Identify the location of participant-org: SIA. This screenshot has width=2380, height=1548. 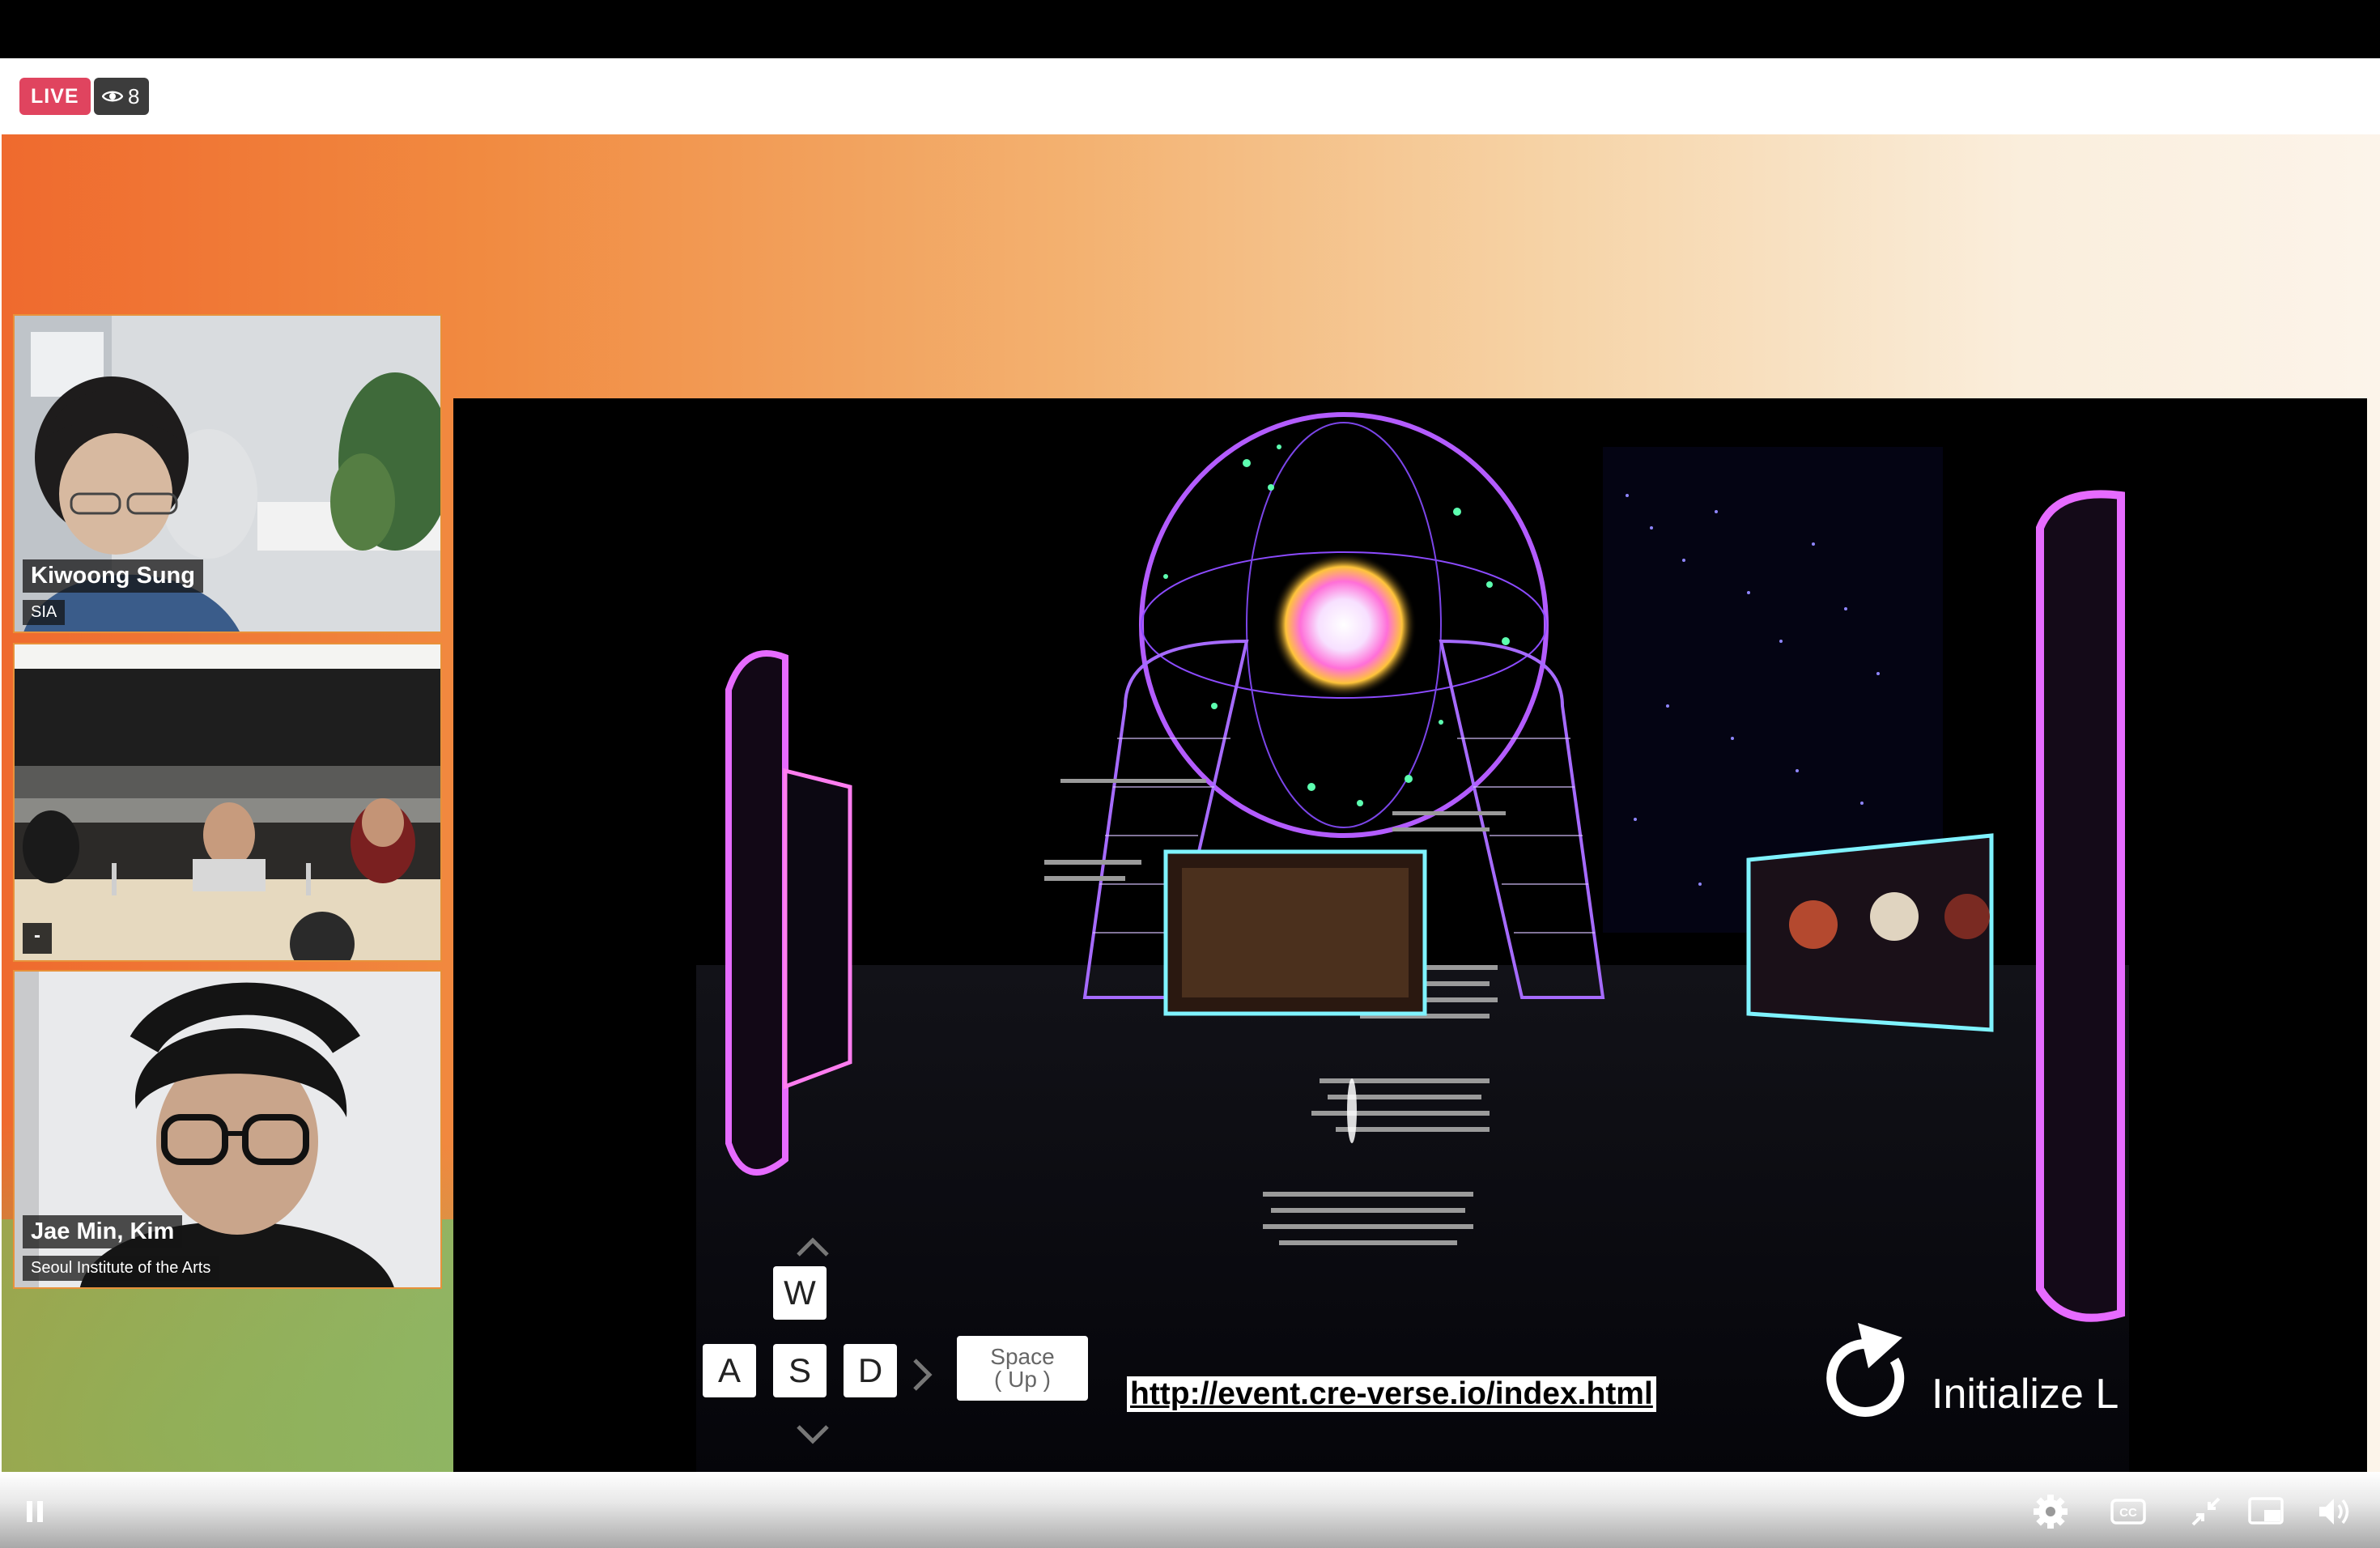
(45, 612).